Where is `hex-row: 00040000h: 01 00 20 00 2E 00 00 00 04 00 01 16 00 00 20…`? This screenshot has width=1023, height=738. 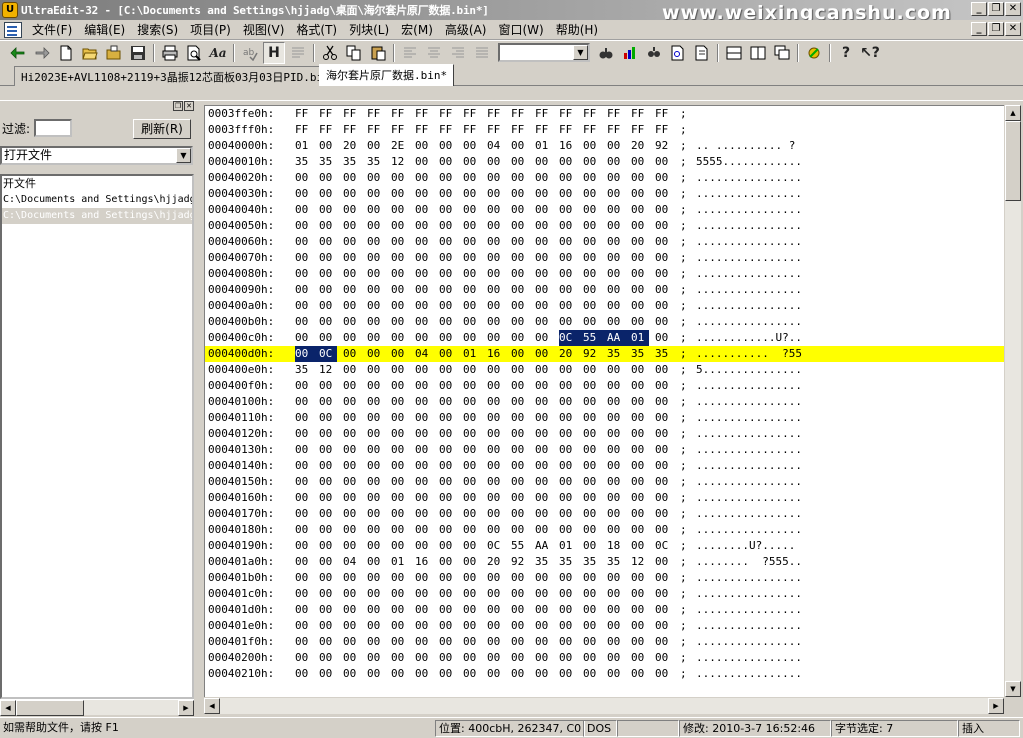
hex-row: 00040000h: 01 00 20 00 2E 00 00 00 04 00 01 16 00 00 20… is located at coordinates (604, 146).